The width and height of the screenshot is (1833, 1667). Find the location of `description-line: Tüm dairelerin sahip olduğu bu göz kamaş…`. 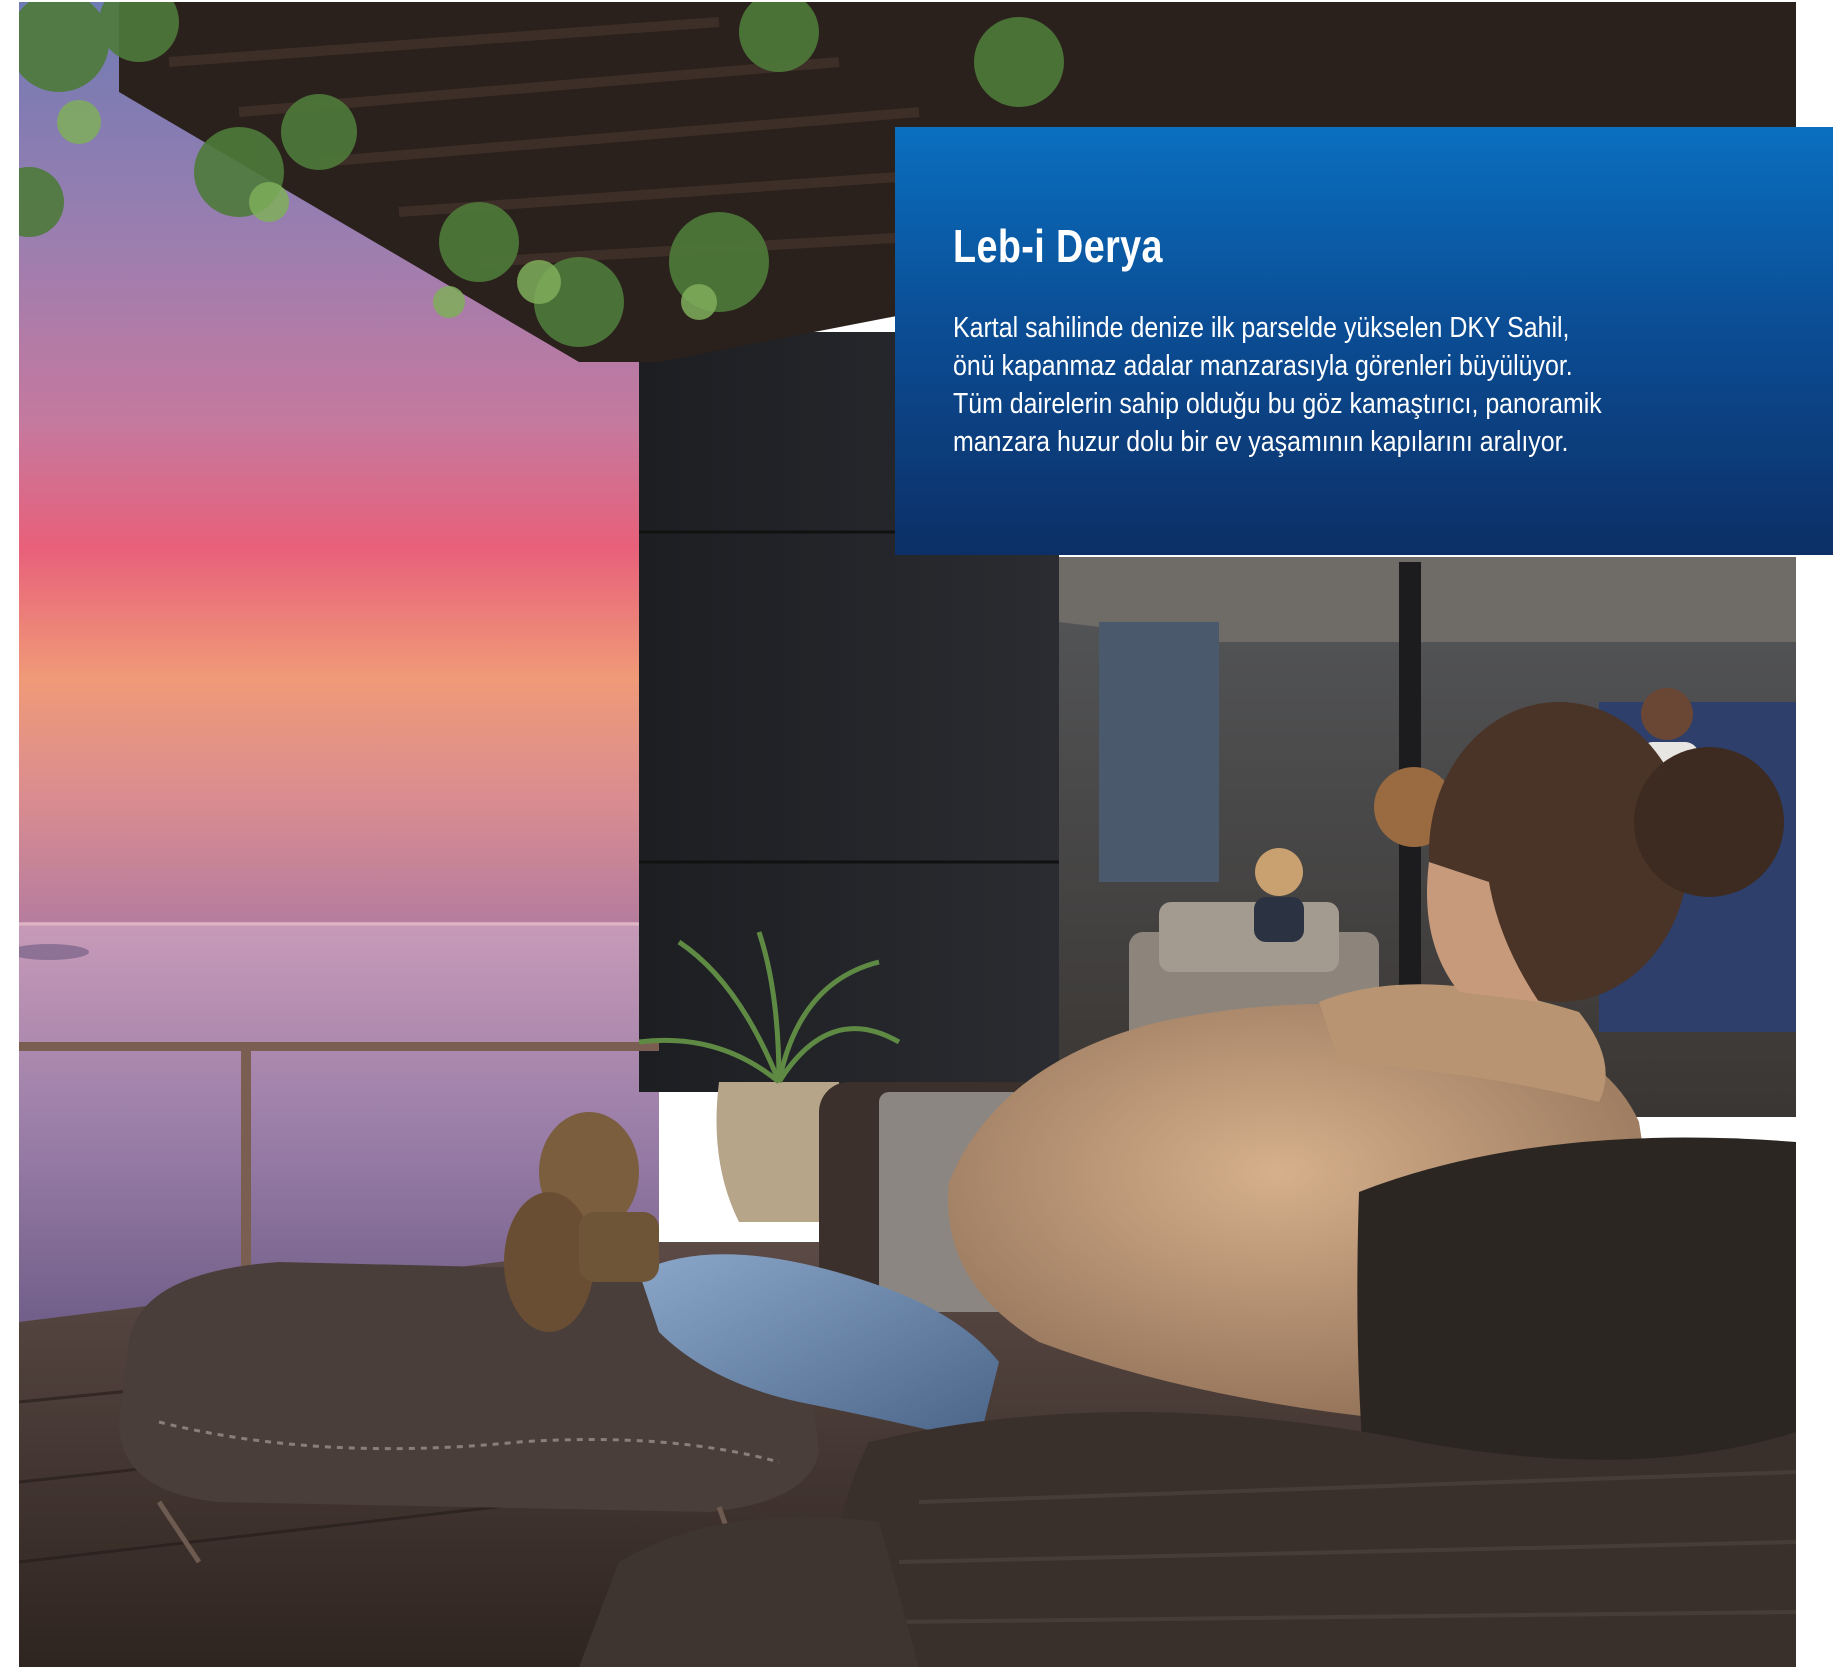

description-line: Tüm dairelerin sahip olduğu bu göz kamaş… is located at coordinates (1277, 404).